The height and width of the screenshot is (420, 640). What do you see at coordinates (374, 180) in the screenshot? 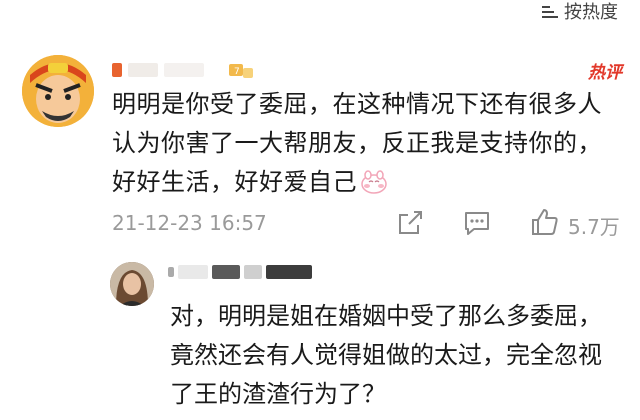
I see `blush-face-emoji` at bounding box center [374, 180].